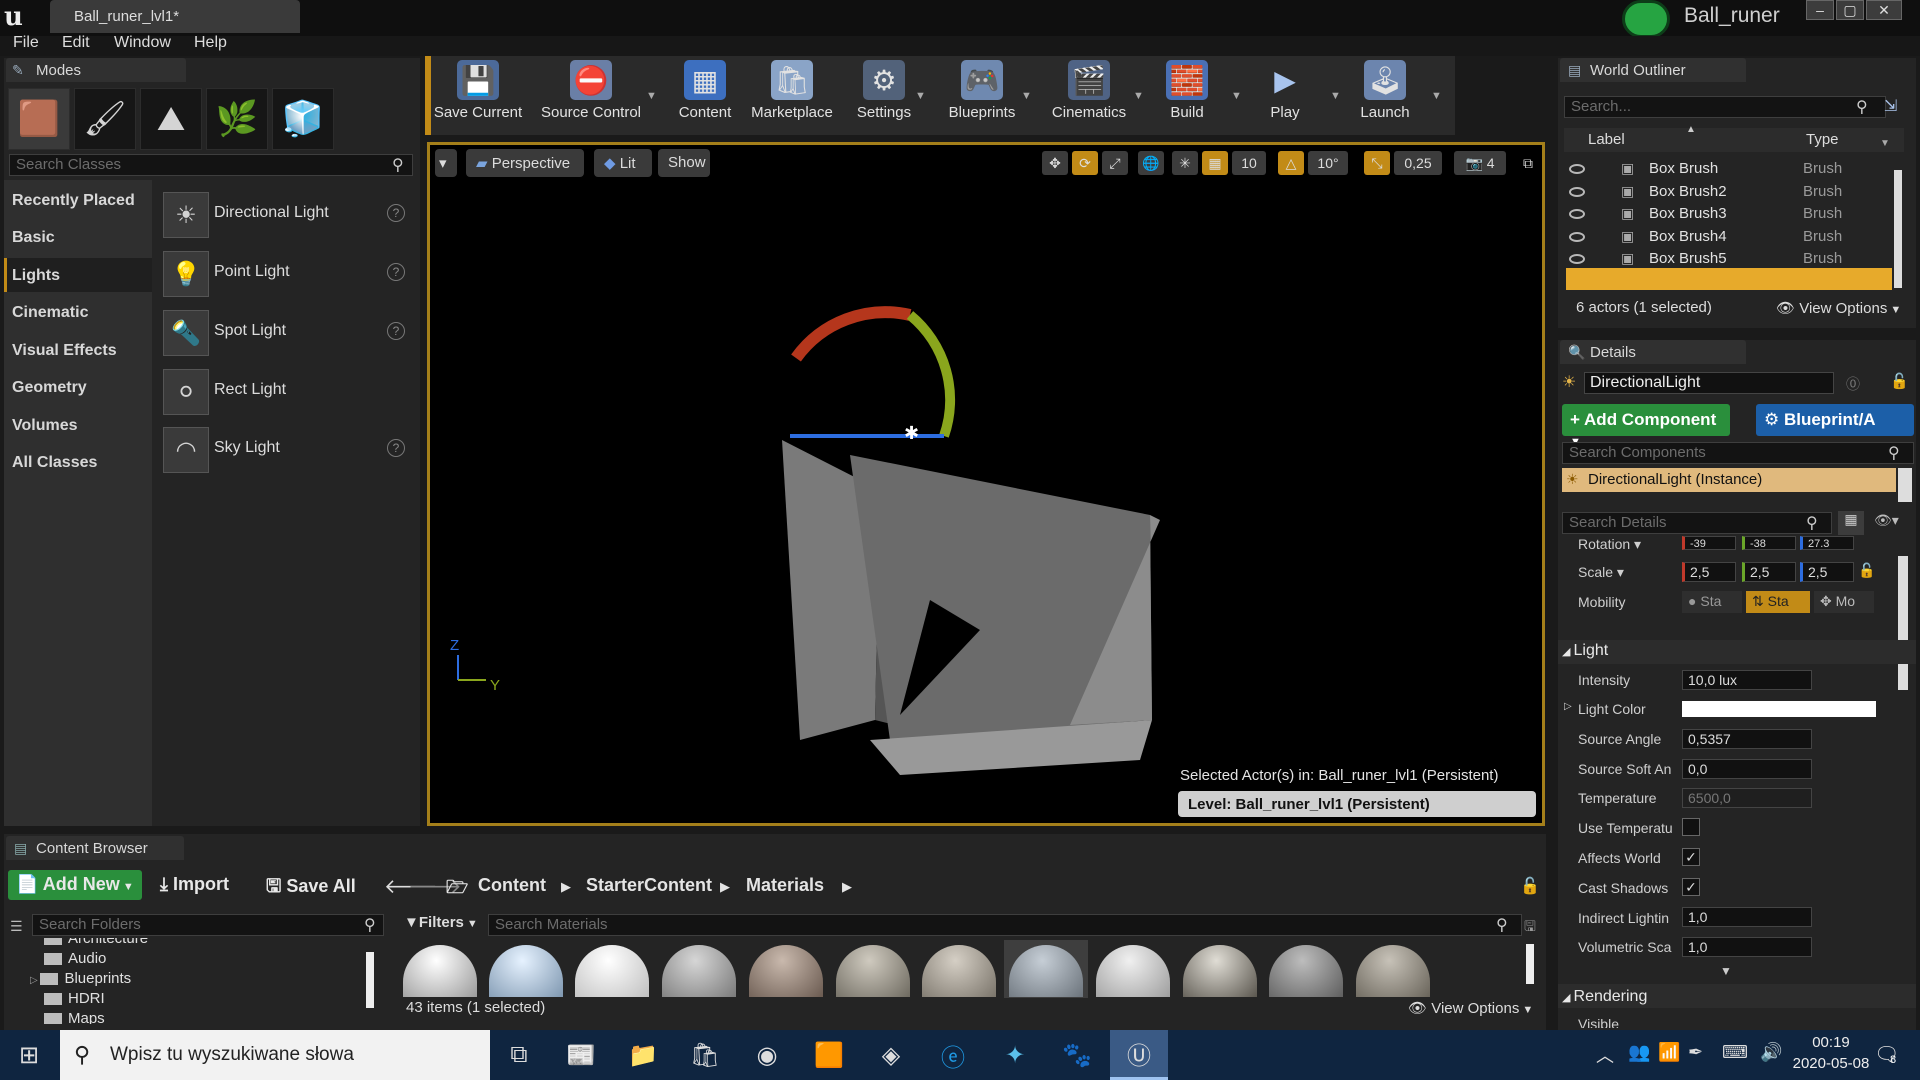 The width and height of the screenshot is (1920, 1080). I want to click on affects-world-checkbox: ✓, so click(1691, 857).